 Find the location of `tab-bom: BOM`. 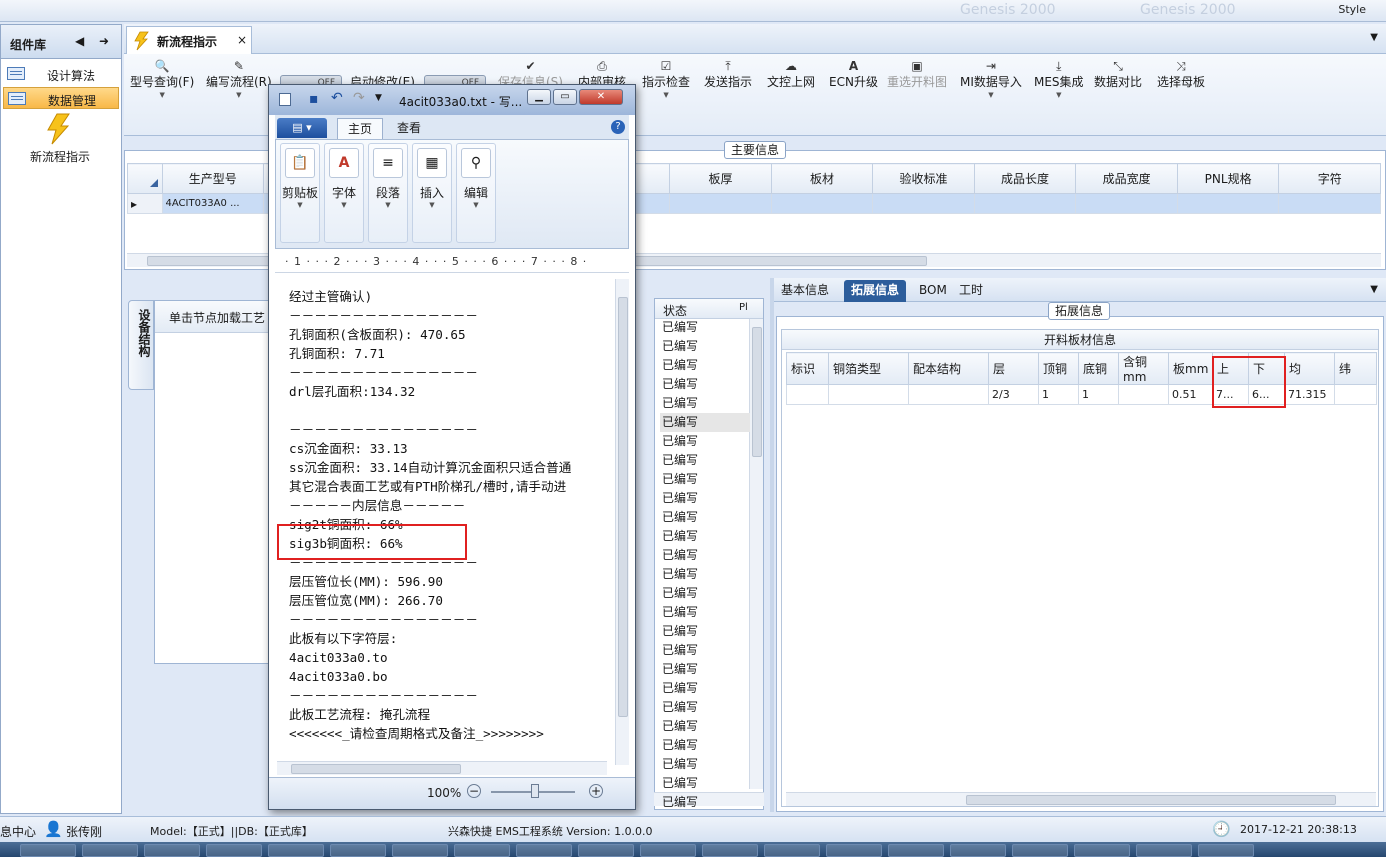

tab-bom: BOM is located at coordinates (933, 291).